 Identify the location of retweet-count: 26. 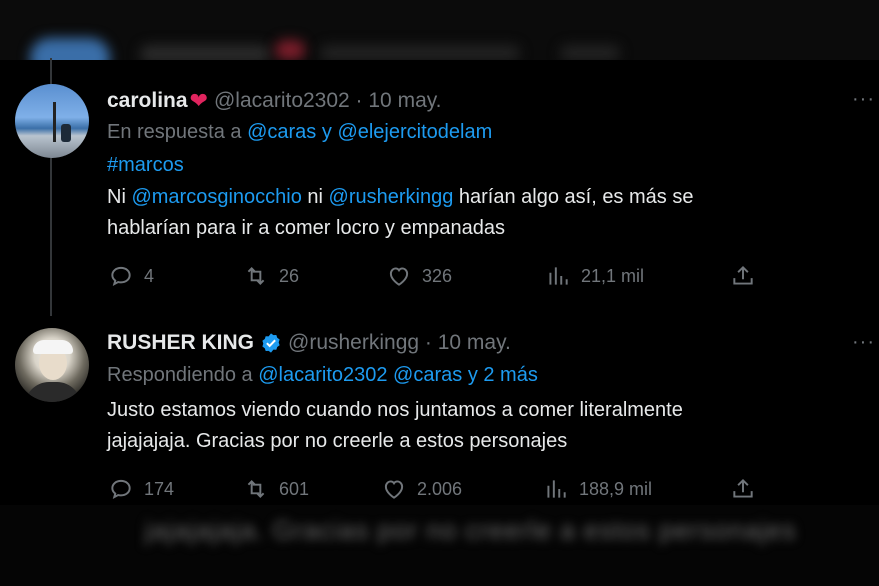
(289, 275).